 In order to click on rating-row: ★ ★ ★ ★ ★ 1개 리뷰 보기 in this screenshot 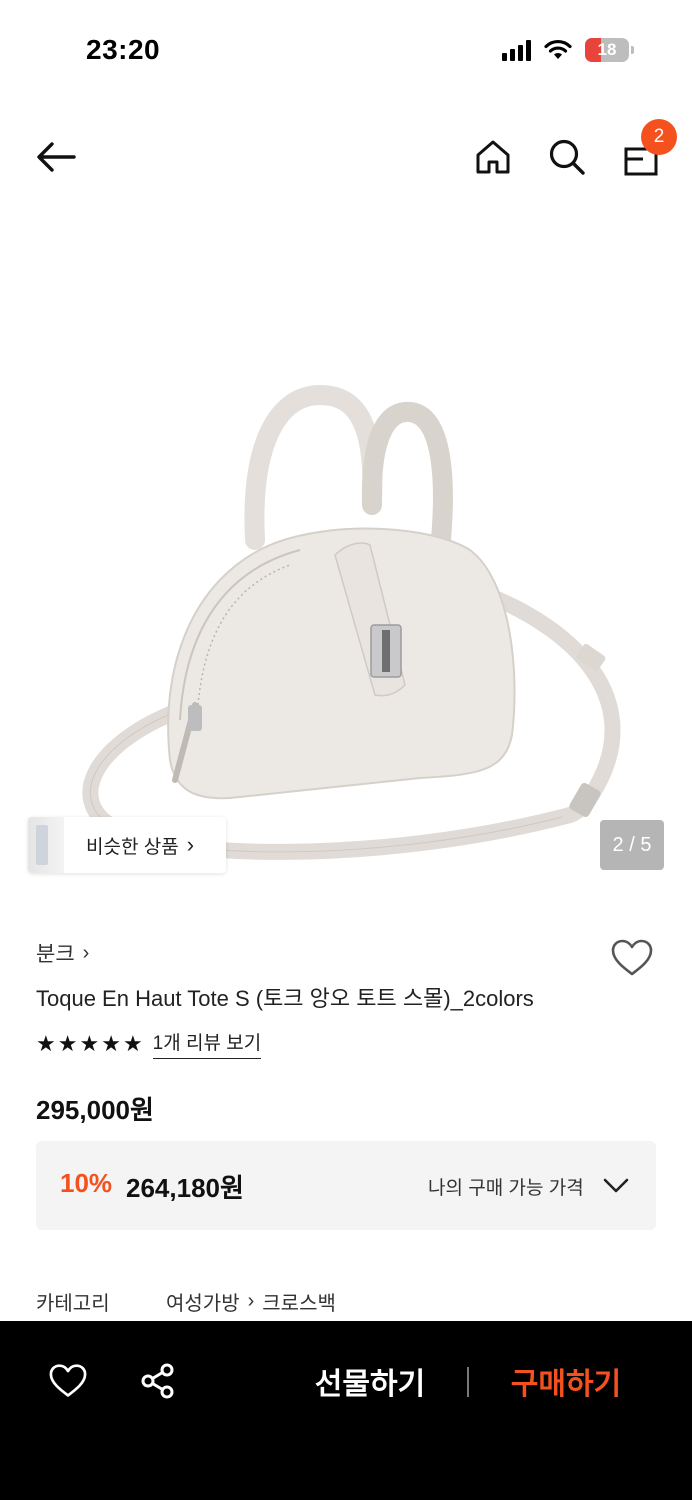, I will do `click(149, 1043)`.